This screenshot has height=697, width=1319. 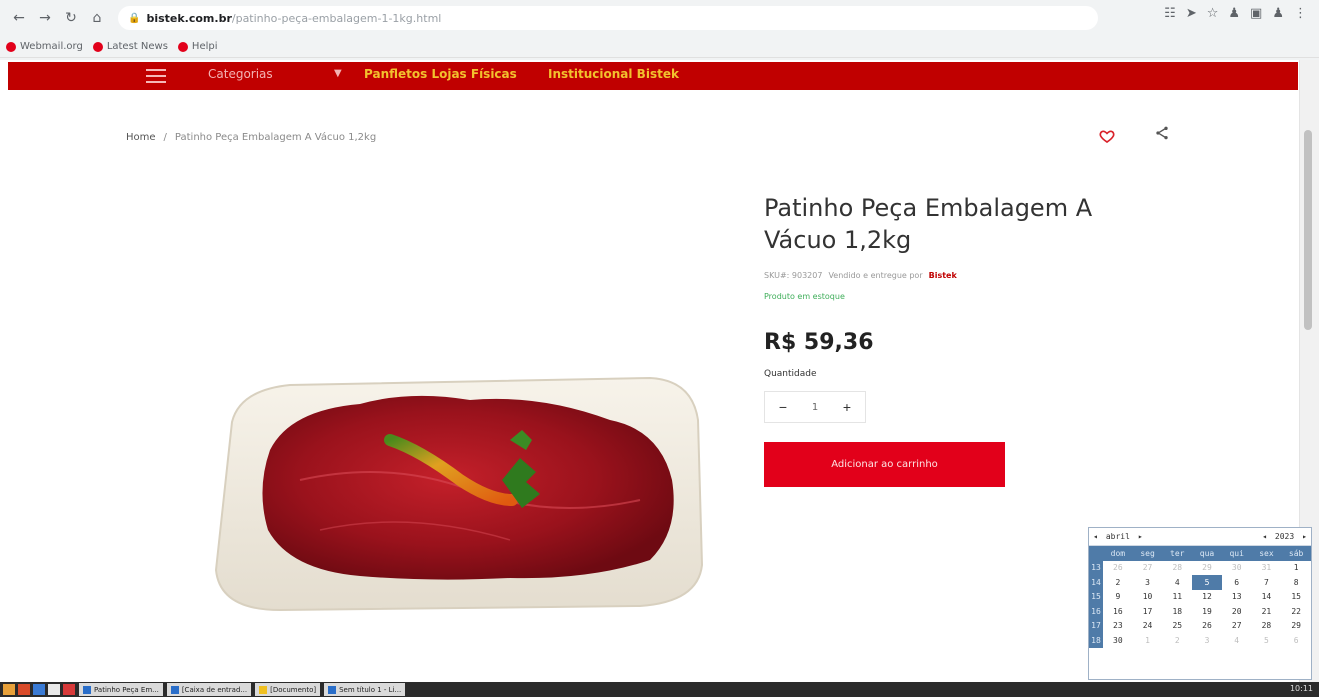 What do you see at coordinates (1191, 13) in the screenshot?
I see `share-page-icon: ➤` at bounding box center [1191, 13].